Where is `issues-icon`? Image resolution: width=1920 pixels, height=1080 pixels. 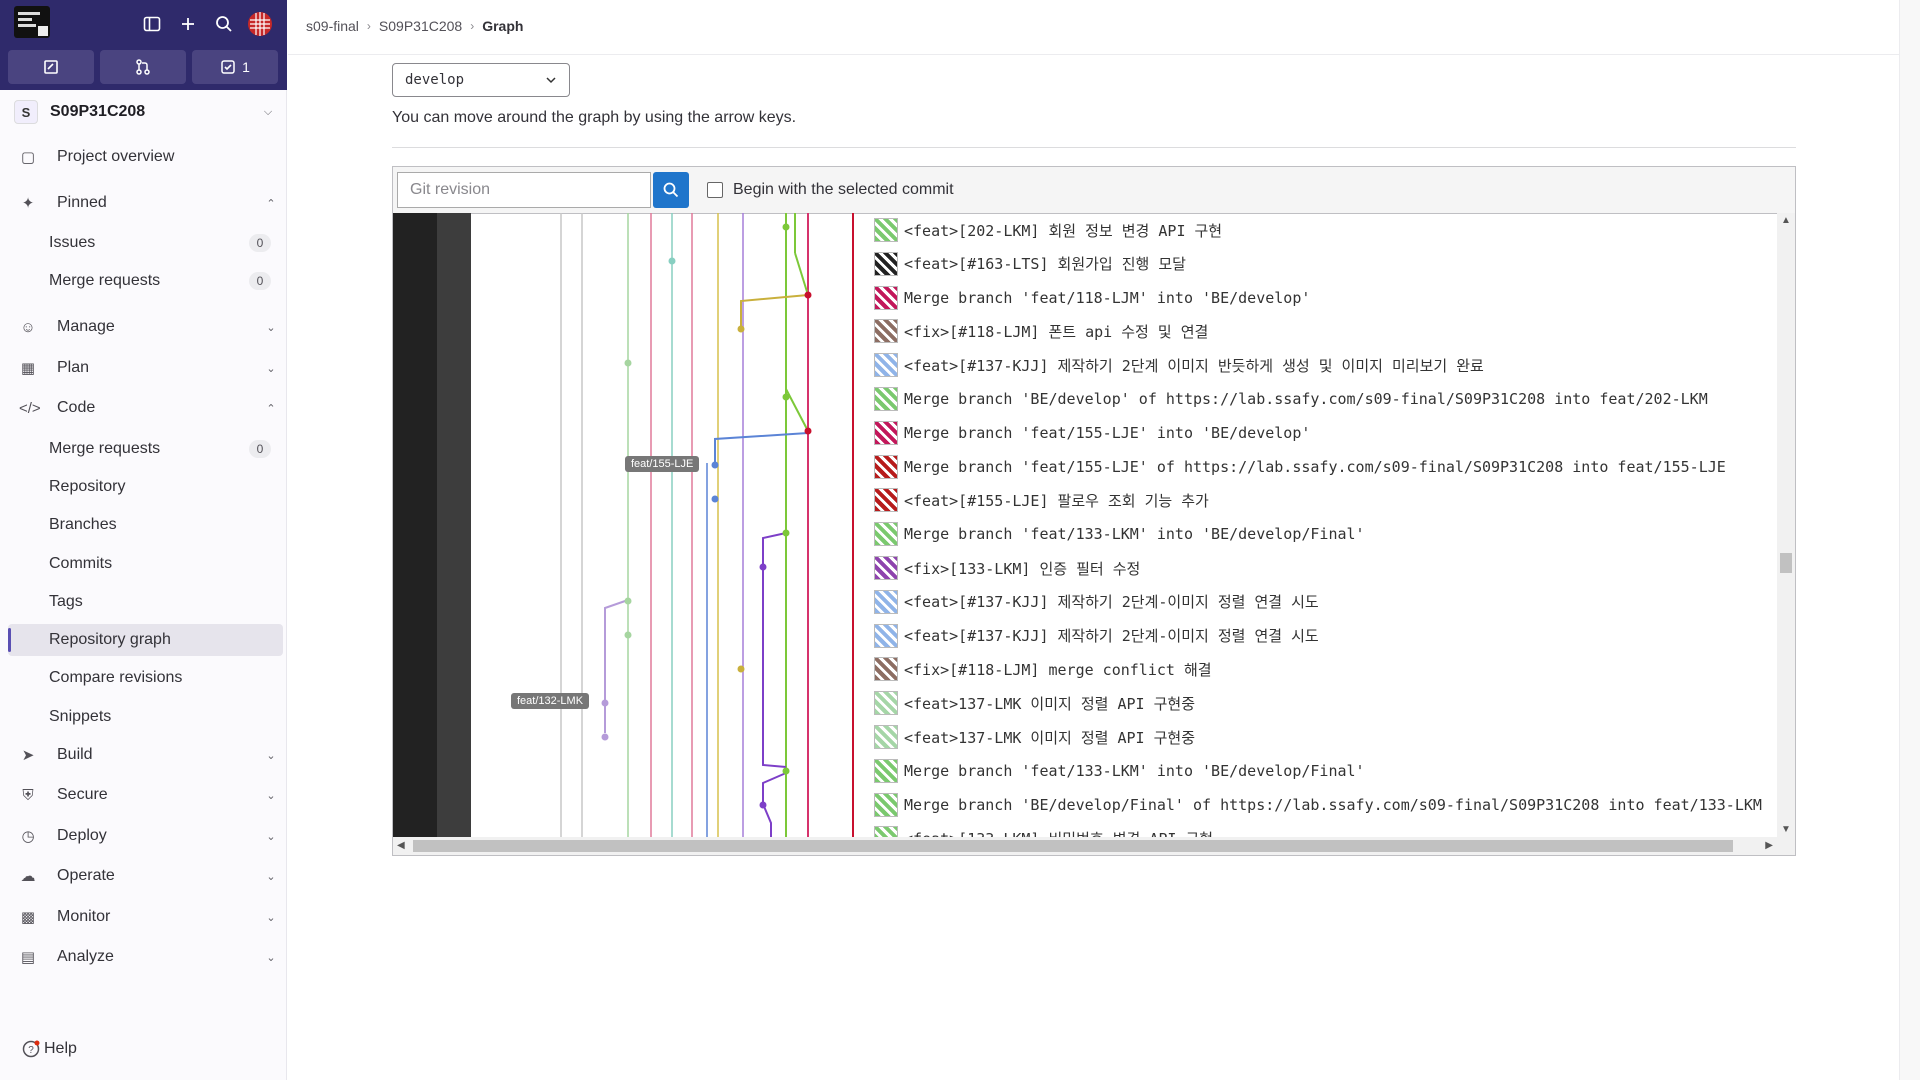
issues-icon is located at coordinates (51, 67).